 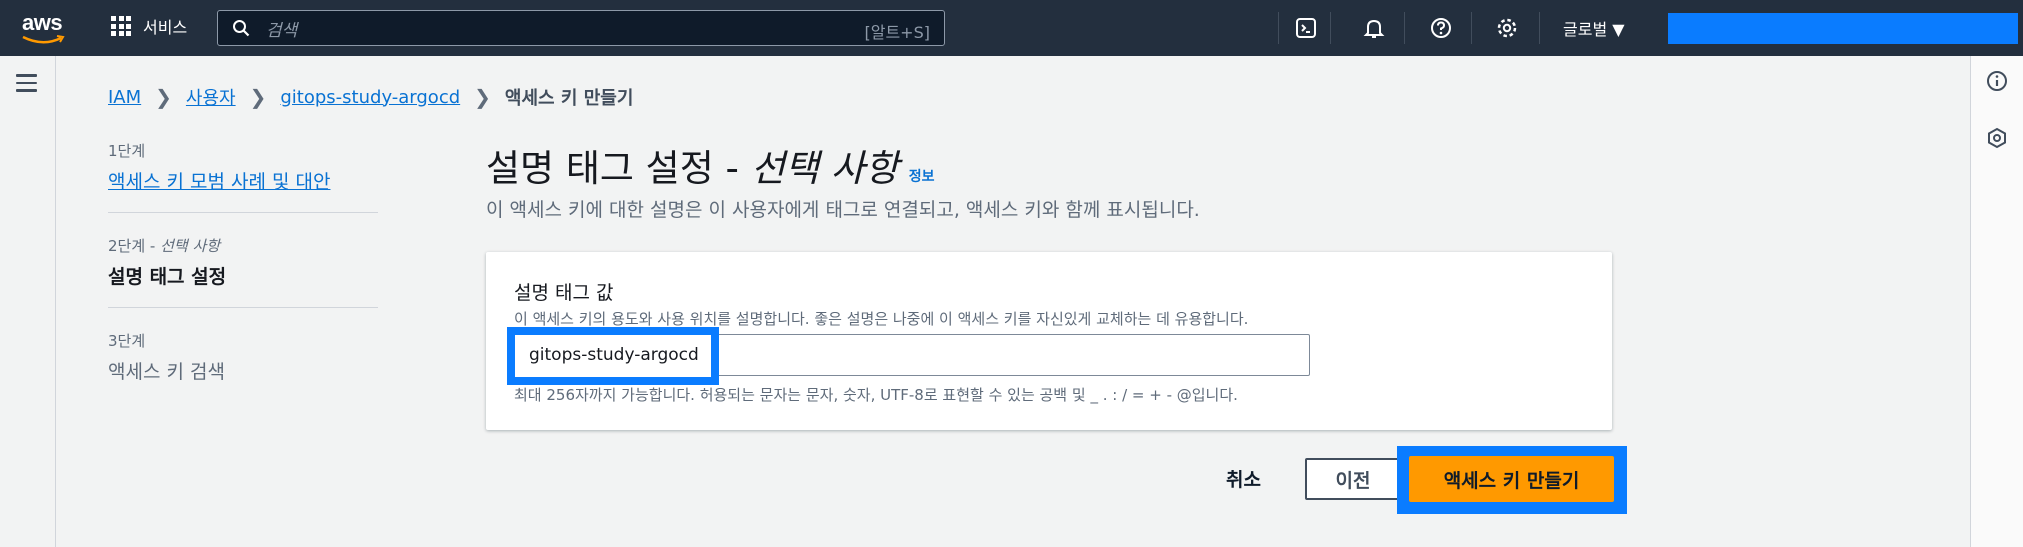 What do you see at coordinates (1997, 81) in the screenshot?
I see `info-icon` at bounding box center [1997, 81].